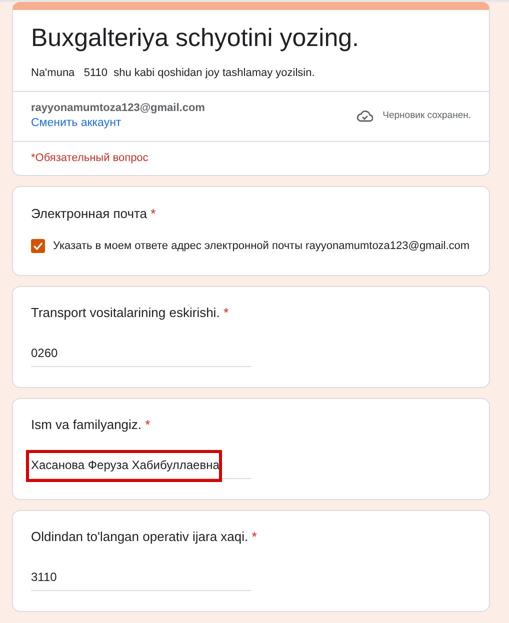  What do you see at coordinates (118, 123) in the screenshot?
I see `switch-account-link: Сменить аккаунт` at bounding box center [118, 123].